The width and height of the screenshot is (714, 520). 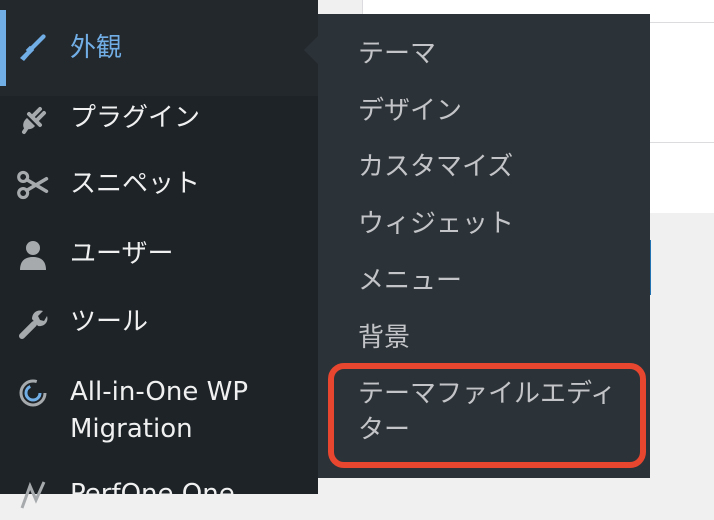 I want to click on sidebar-item-snippets: スニペット, so click(x=159, y=188).